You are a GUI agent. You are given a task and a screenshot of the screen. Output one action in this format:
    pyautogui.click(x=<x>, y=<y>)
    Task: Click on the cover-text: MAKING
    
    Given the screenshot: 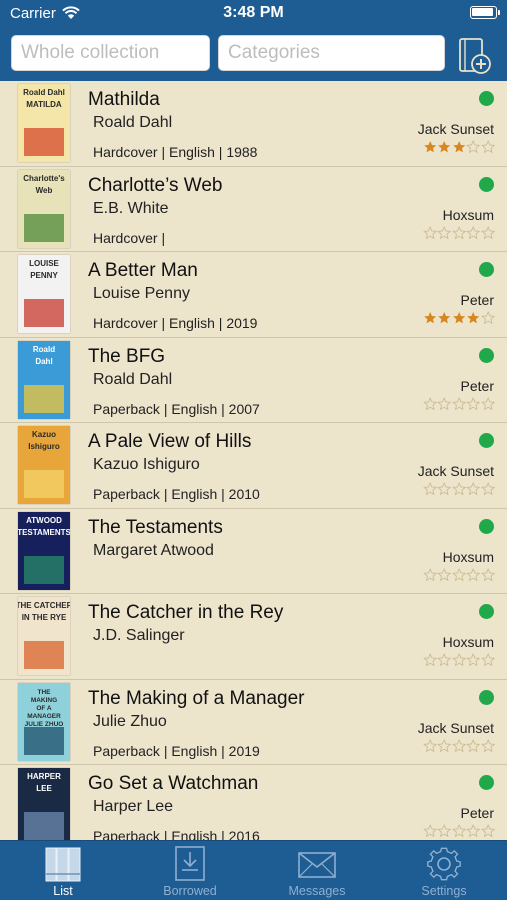 What is the action you would take?
    pyautogui.click(x=44, y=700)
    